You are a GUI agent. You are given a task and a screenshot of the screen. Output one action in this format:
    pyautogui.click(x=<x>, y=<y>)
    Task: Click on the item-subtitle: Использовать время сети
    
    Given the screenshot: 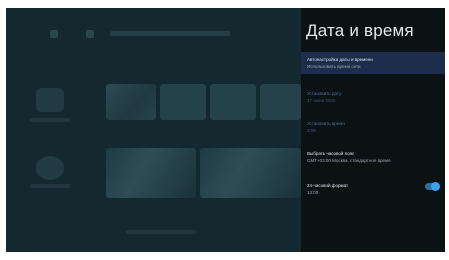 What is the action you would take?
    pyautogui.click(x=334, y=66)
    